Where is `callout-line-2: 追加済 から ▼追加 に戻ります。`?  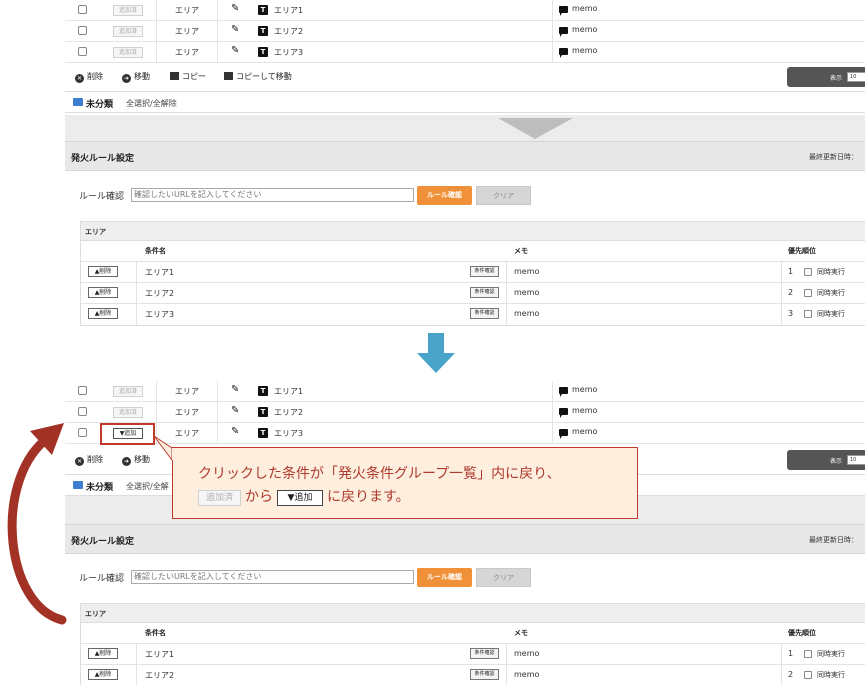 callout-line-2: 追加済 から ▼追加 に戻ります。 is located at coordinates (304, 496).